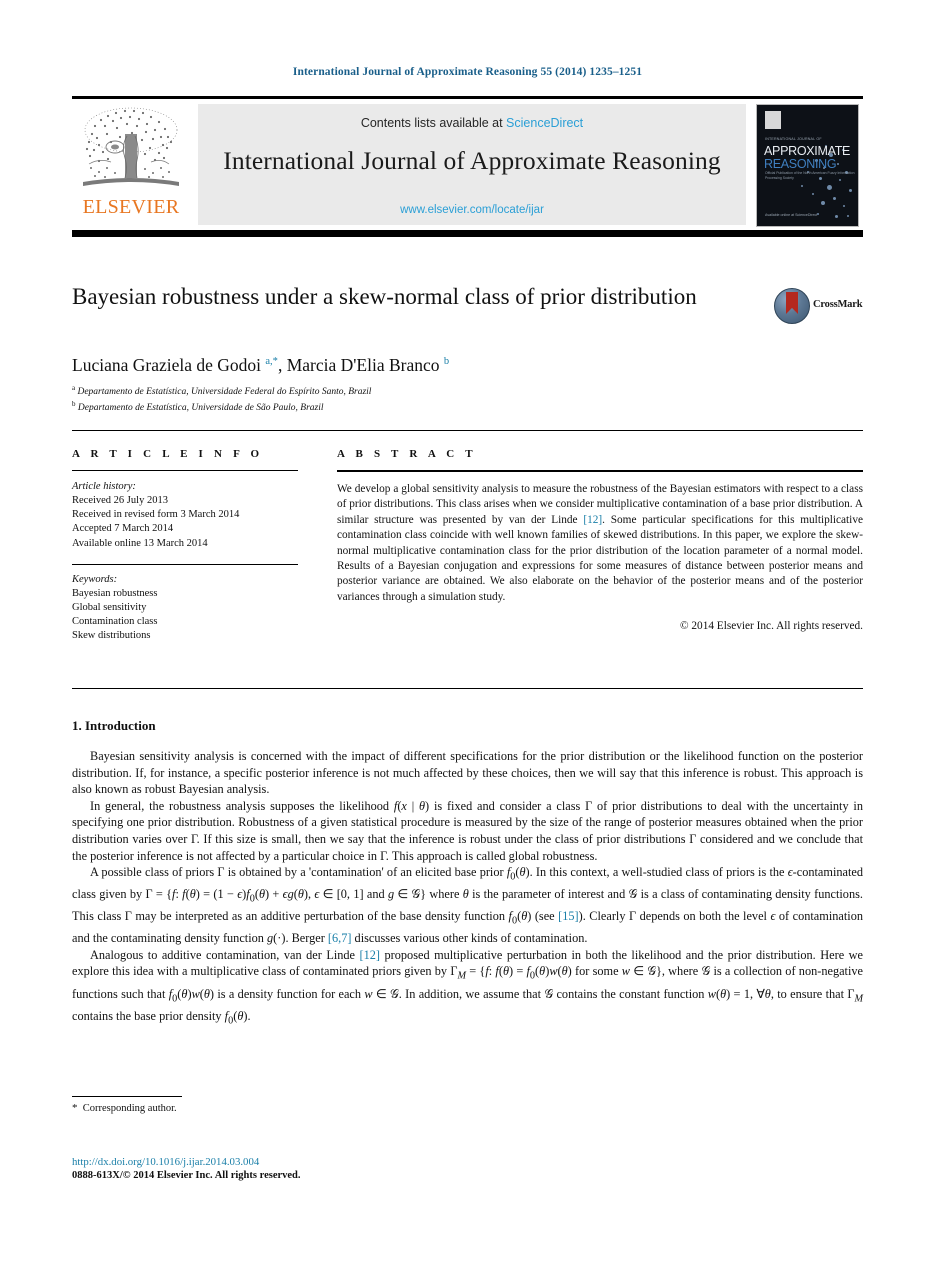  I want to click on asterisk-icon: *, so click(75, 1108).